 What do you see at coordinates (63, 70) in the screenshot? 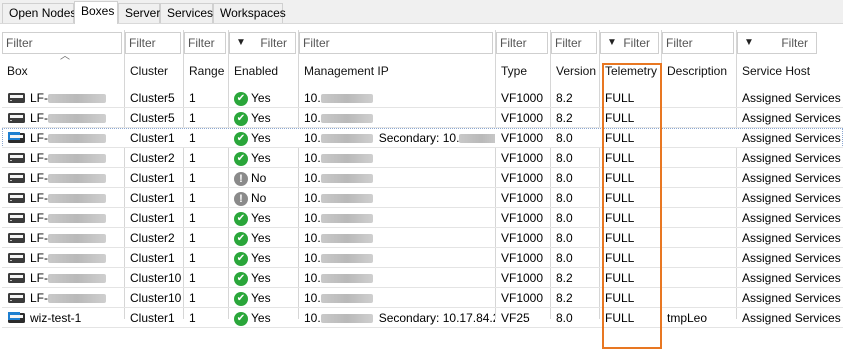
I see `column-header-box: ︿ Box` at bounding box center [63, 70].